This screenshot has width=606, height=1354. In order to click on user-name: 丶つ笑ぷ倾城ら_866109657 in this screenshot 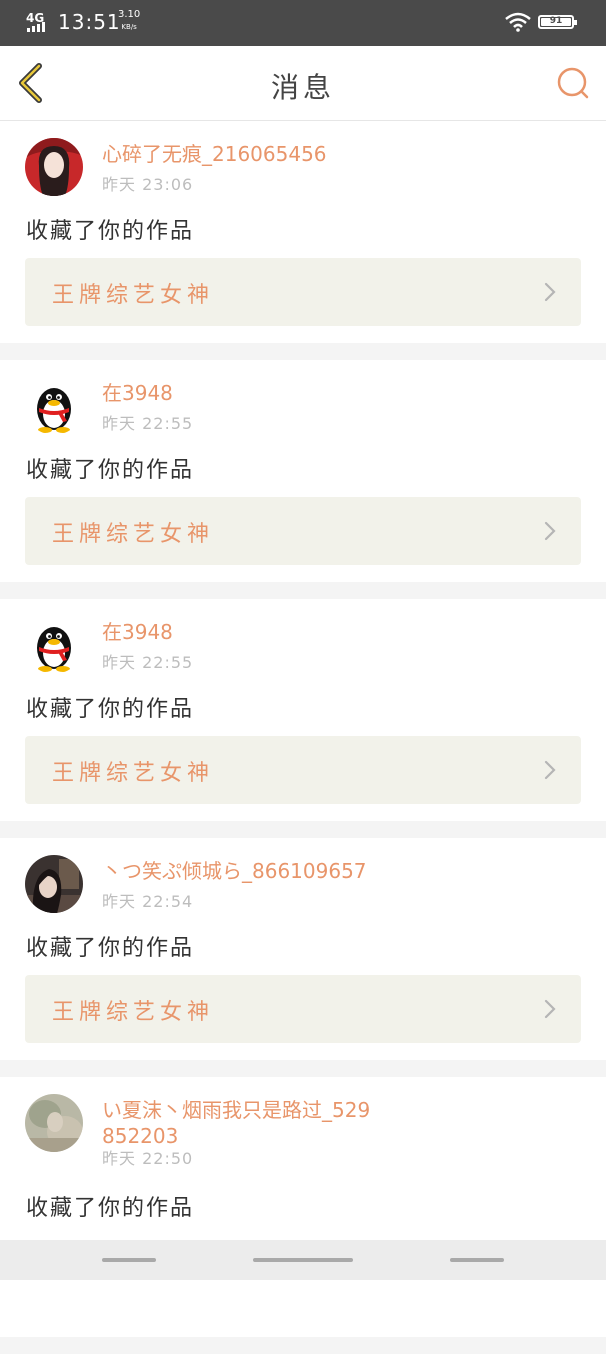, I will do `click(242, 871)`.